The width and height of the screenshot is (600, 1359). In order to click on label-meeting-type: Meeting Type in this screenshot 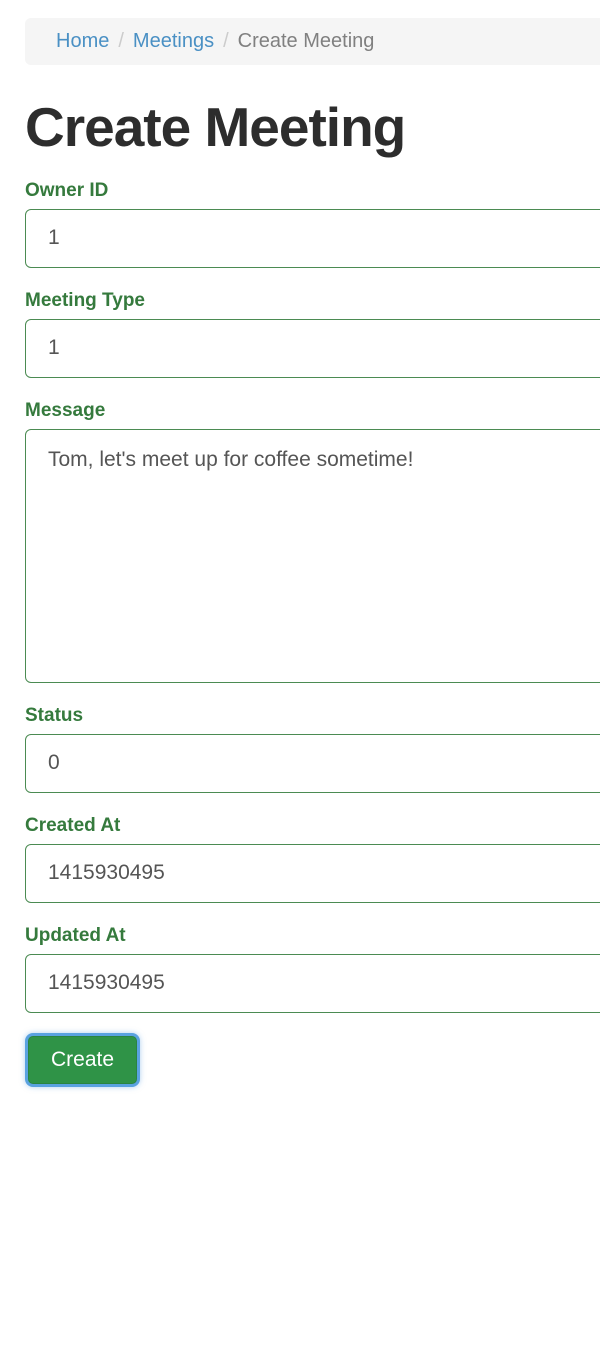, I will do `click(85, 300)`.